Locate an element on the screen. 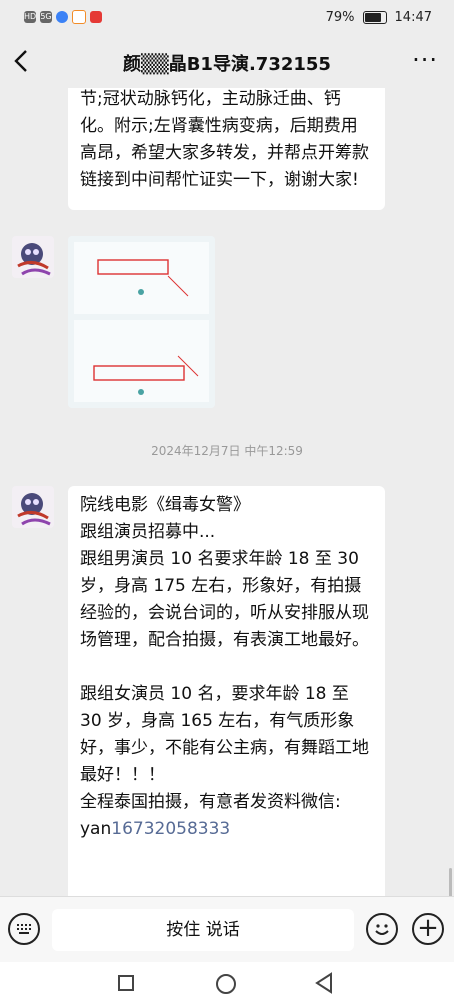 The width and height of the screenshot is (454, 1002). hold-to-talk-button: 按住 说话 is located at coordinates (203, 930).